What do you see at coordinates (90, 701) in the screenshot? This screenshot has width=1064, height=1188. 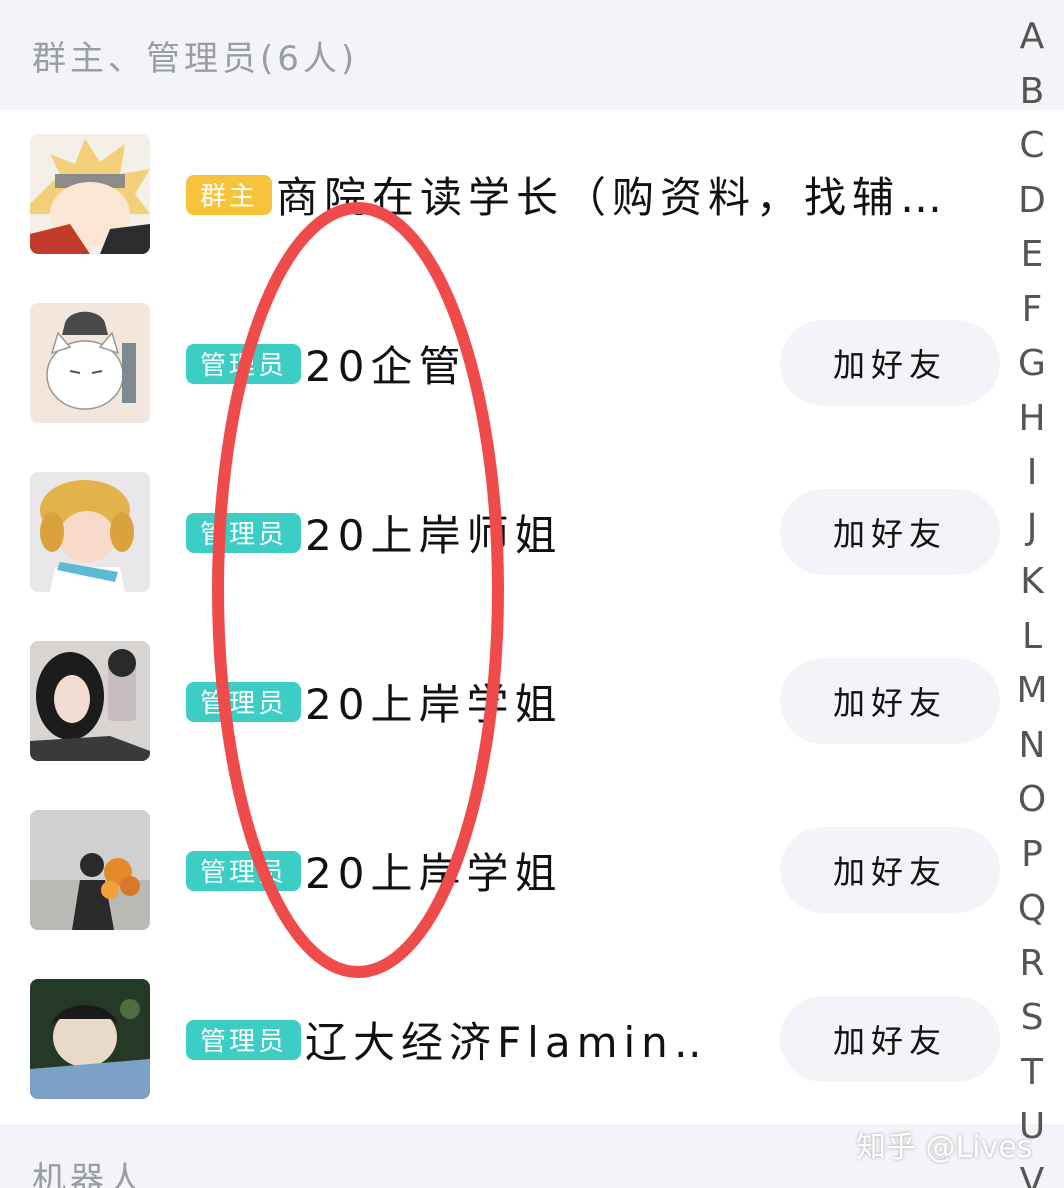 I see `girl-selfie-avatar-icon` at bounding box center [90, 701].